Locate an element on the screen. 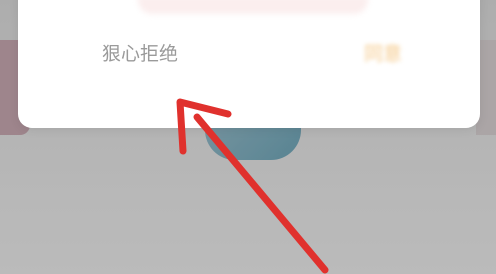 This screenshot has width=496, height=274. reject-button: 狠心拒绝 is located at coordinates (146, 52).